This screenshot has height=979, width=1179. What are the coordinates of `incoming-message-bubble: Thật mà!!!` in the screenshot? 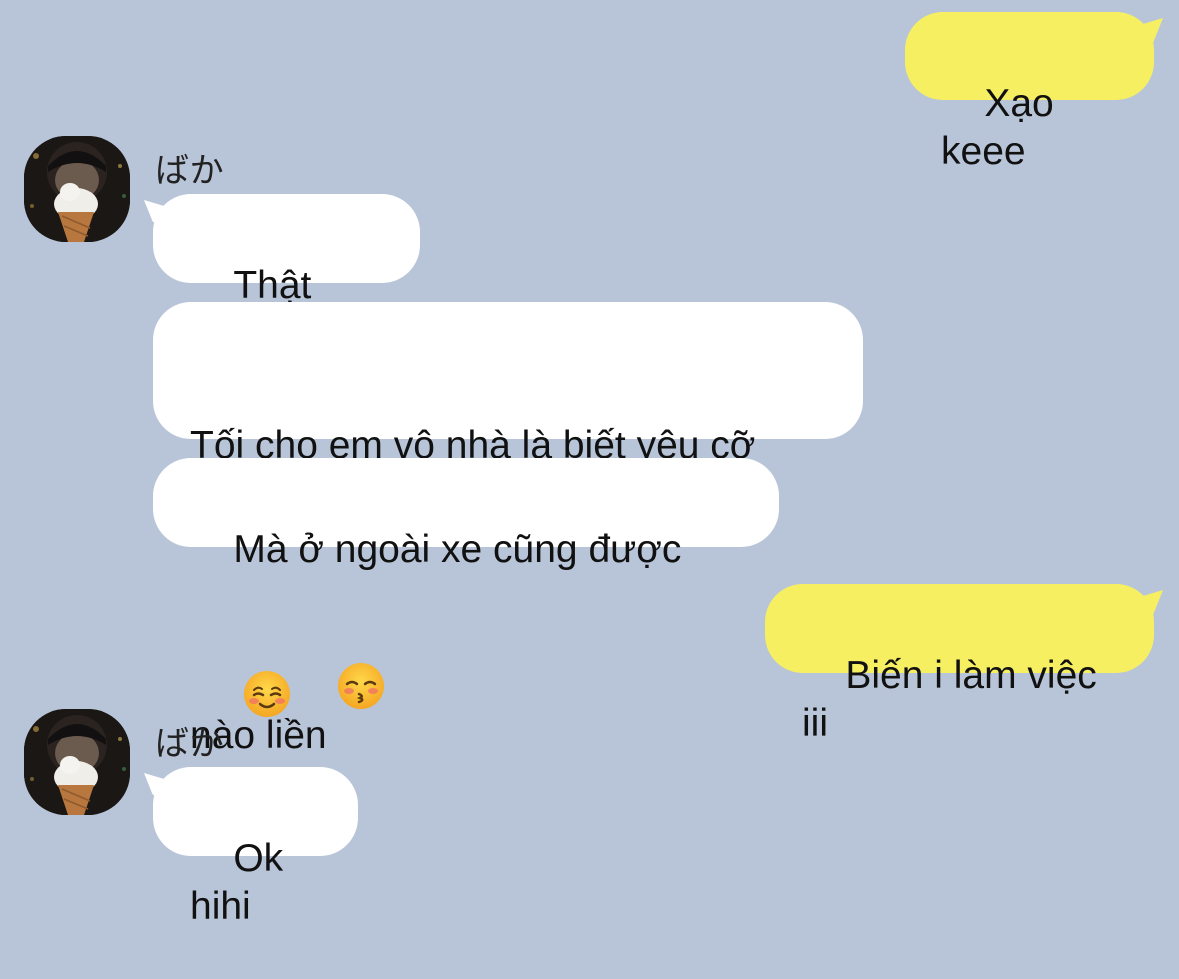 It's located at (286, 274).